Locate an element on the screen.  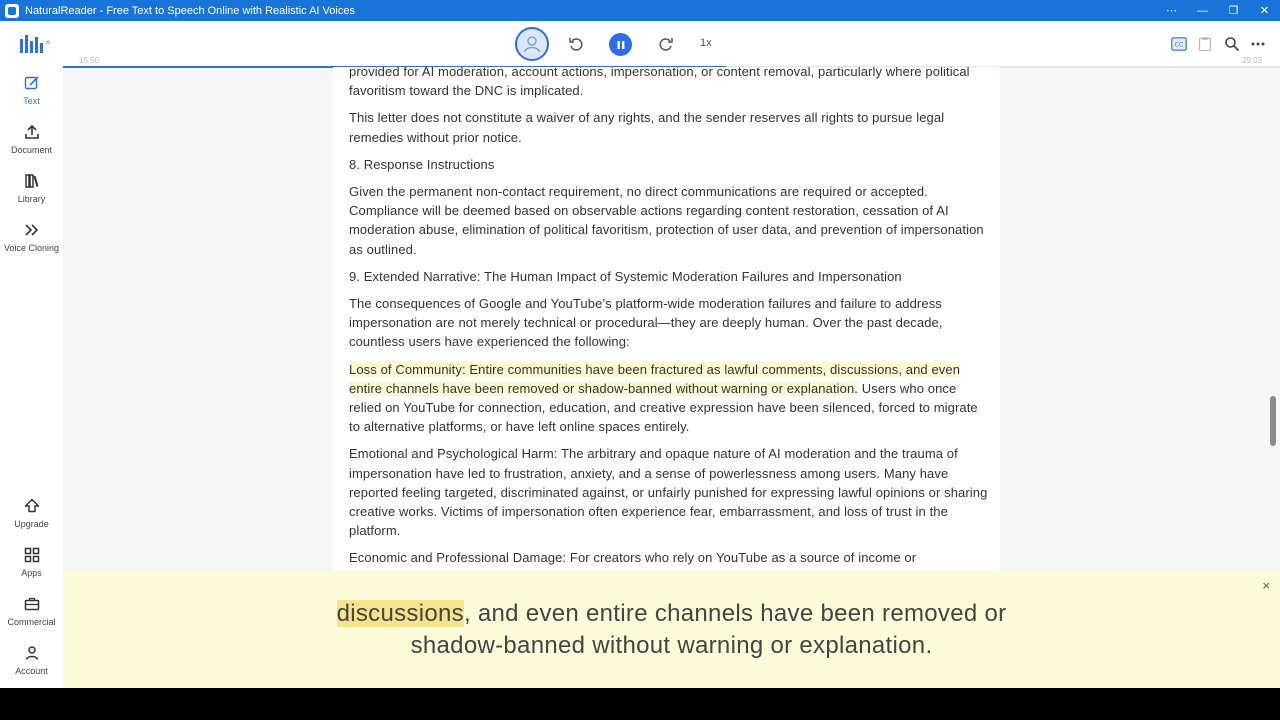
sidebar-item-label: Apps is located at coordinates (31, 573).